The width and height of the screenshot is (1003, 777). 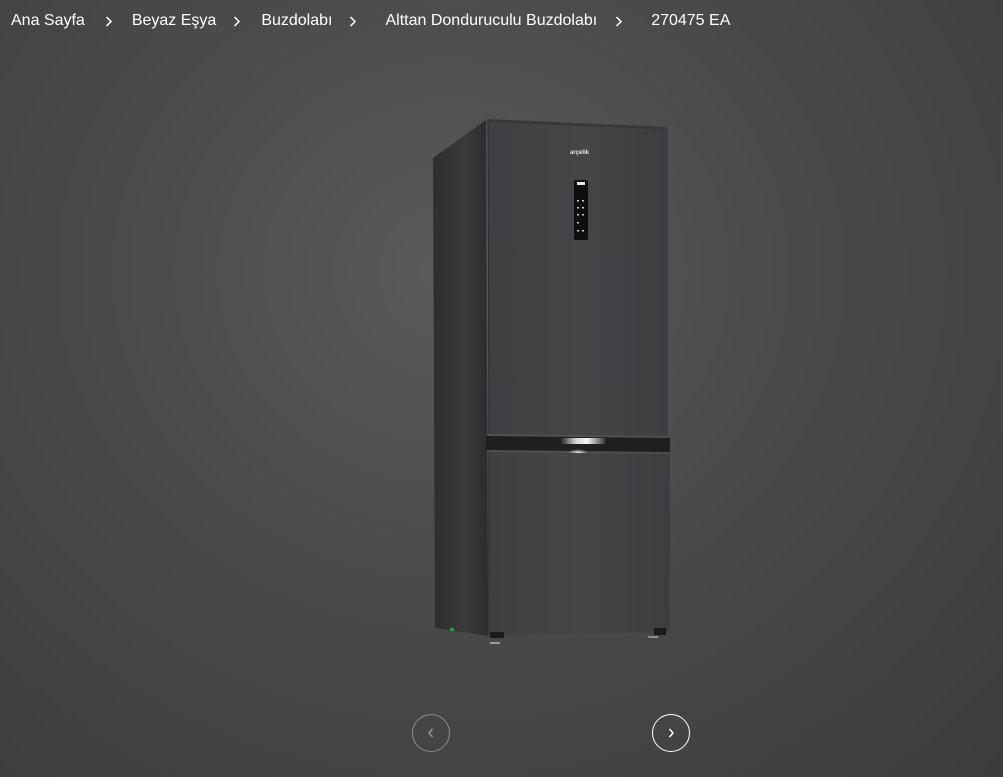 I want to click on carousel-next-button, so click(x=671, y=733).